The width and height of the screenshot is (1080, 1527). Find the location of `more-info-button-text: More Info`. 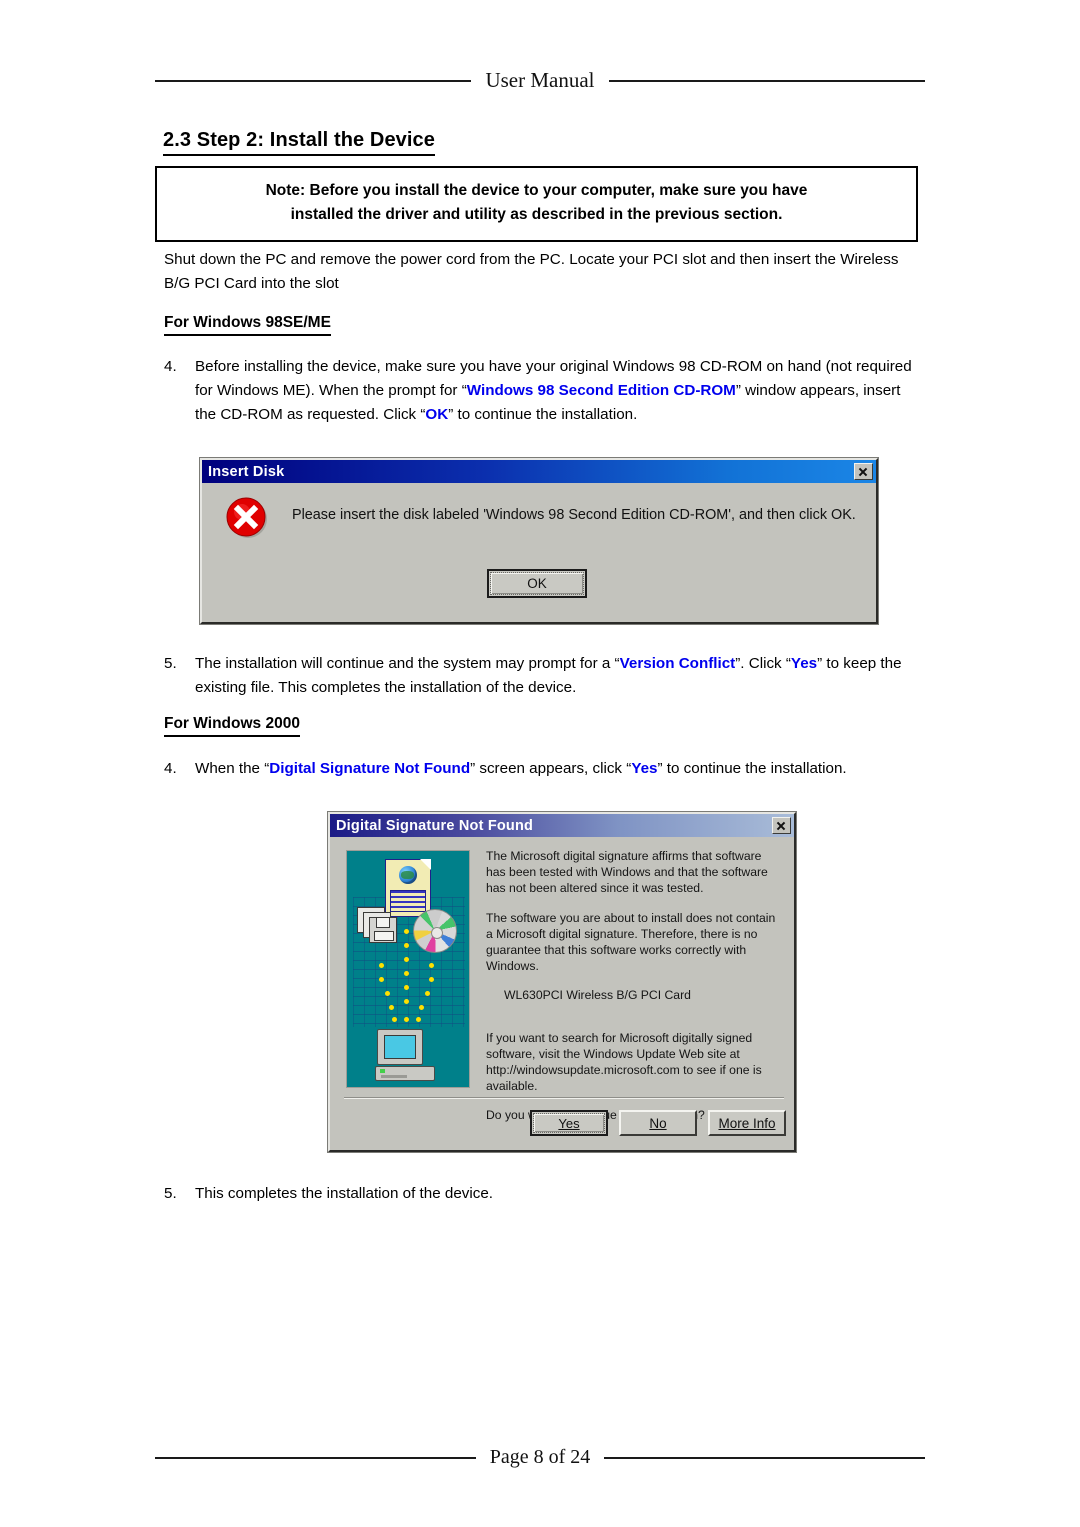

more-info-button-text: More Info is located at coordinates (747, 1123).